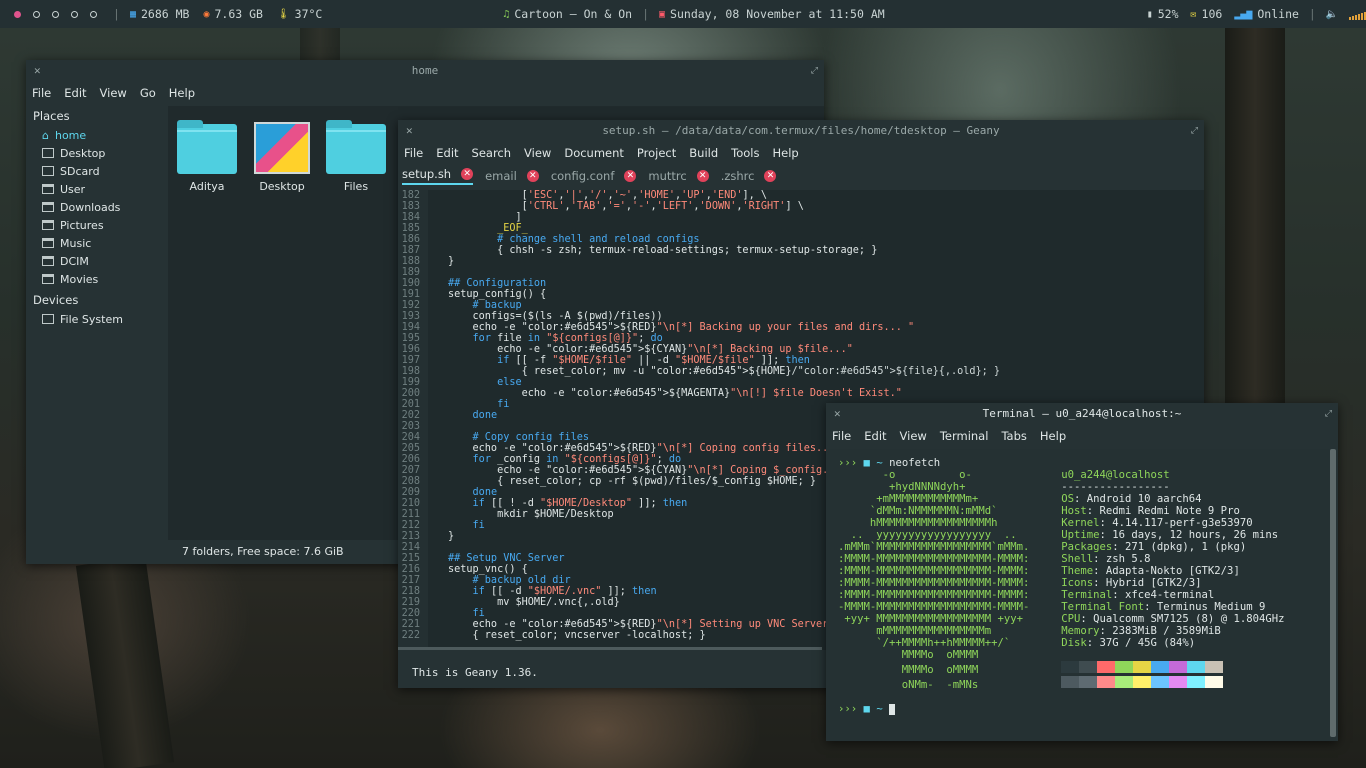 Image resolution: width=1366 pixels, height=768 pixels. Describe the element at coordinates (512, 176) in the screenshot. I see `tab-email: email ✕` at that location.